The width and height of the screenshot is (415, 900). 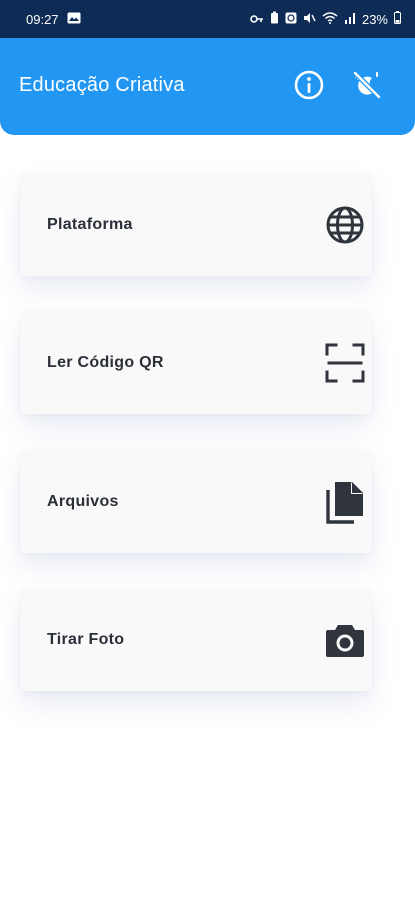 What do you see at coordinates (207, 19) in the screenshot?
I see `status-bar: 09:27 23%` at bounding box center [207, 19].